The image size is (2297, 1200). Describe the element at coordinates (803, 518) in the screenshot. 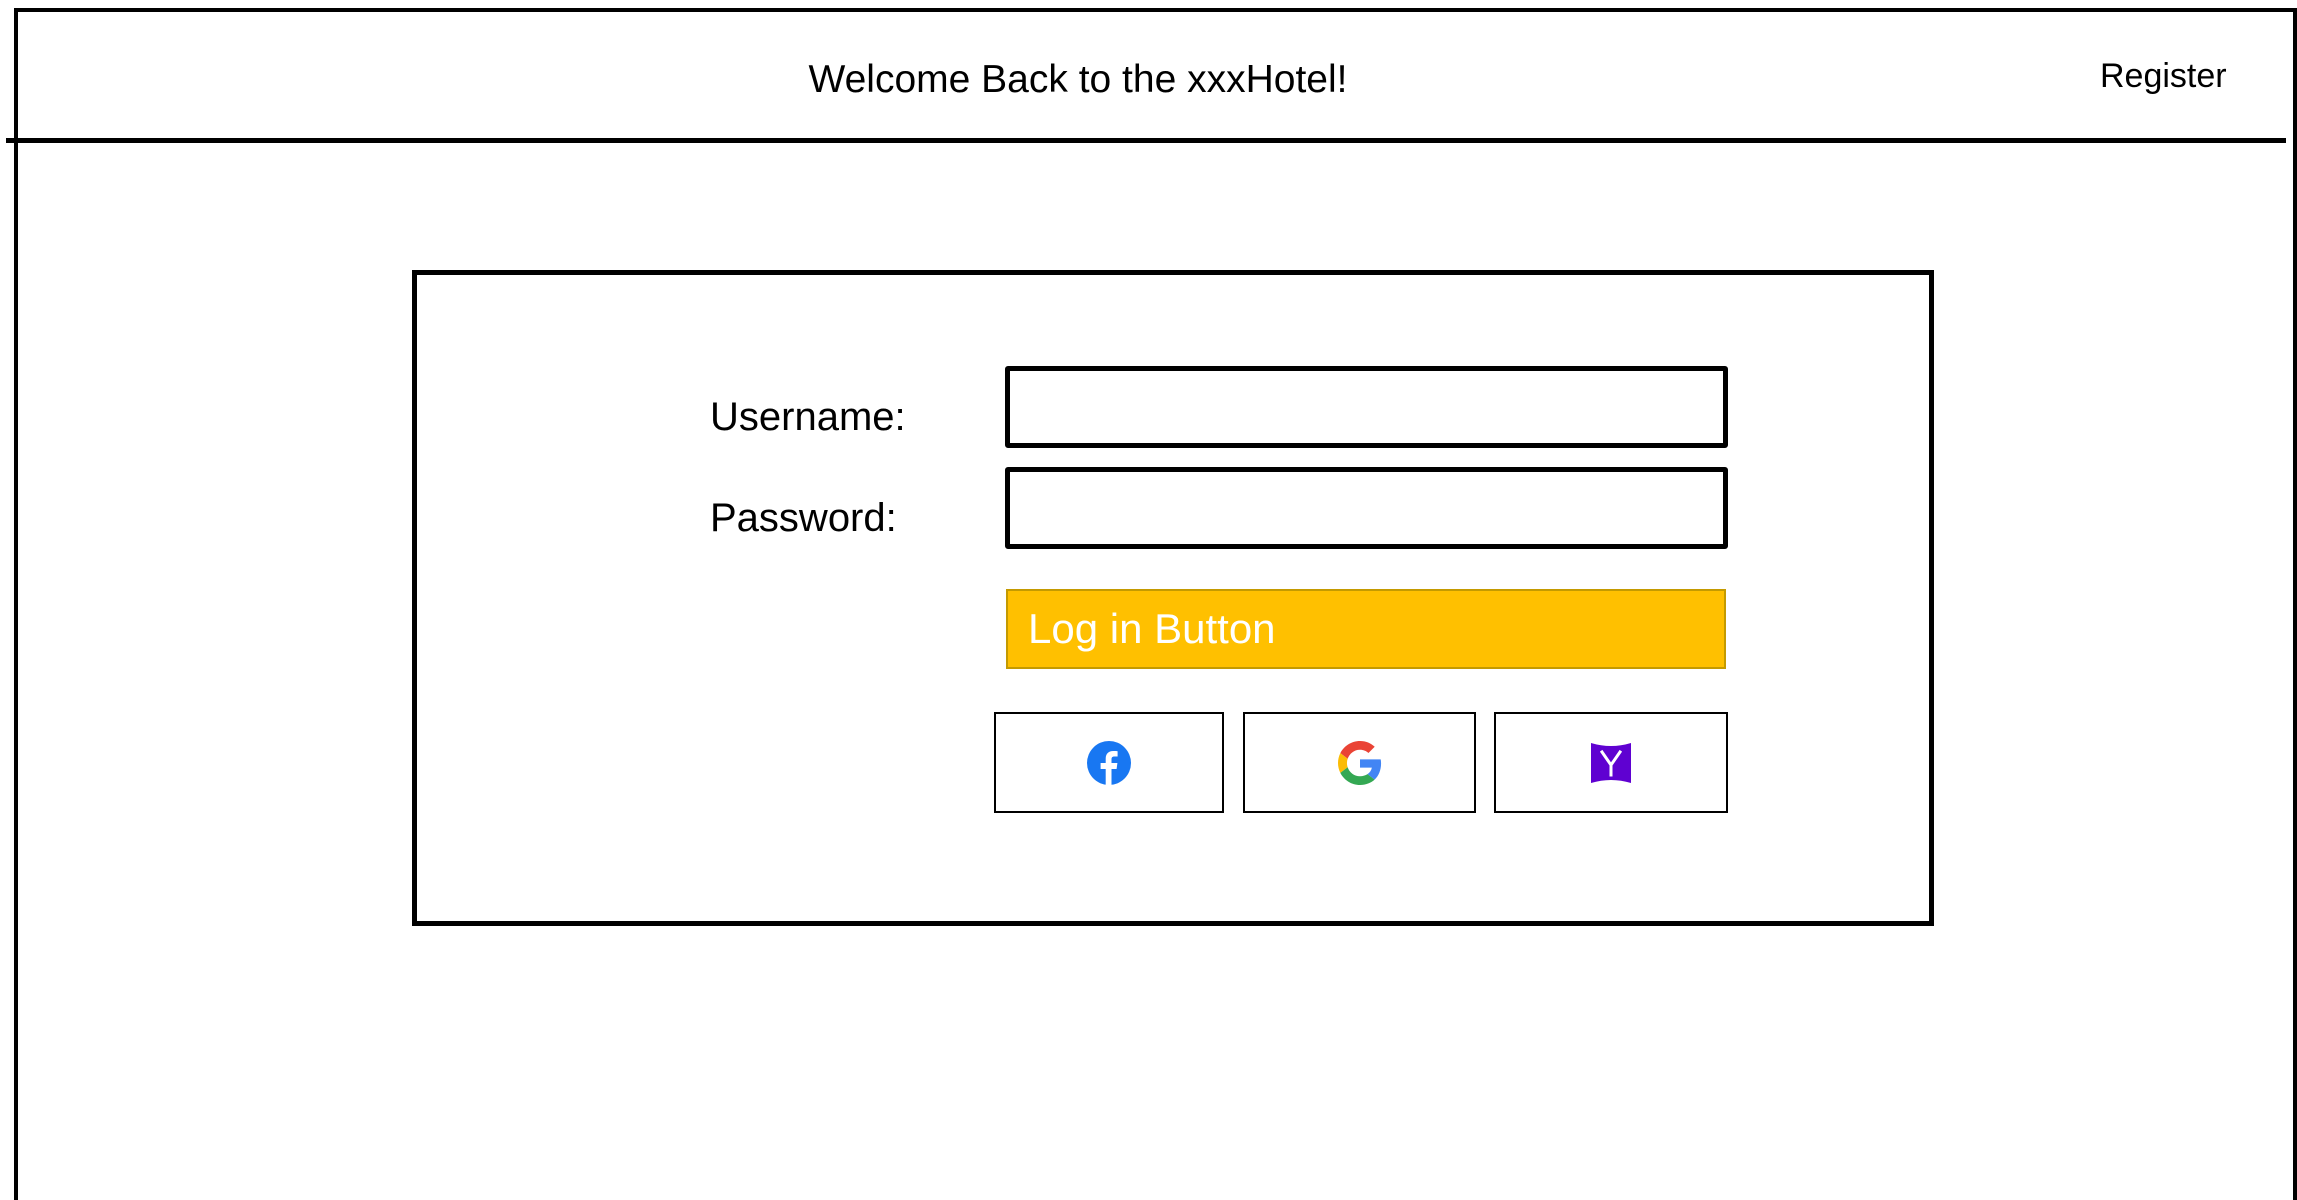

I see `password-label: Password:` at that location.